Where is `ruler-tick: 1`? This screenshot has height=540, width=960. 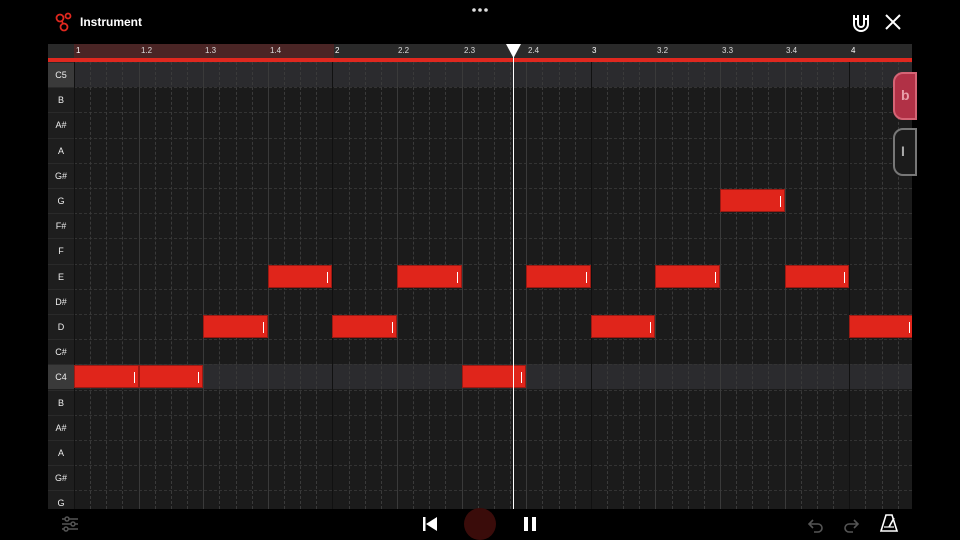
ruler-tick: 1 is located at coordinates (78, 50).